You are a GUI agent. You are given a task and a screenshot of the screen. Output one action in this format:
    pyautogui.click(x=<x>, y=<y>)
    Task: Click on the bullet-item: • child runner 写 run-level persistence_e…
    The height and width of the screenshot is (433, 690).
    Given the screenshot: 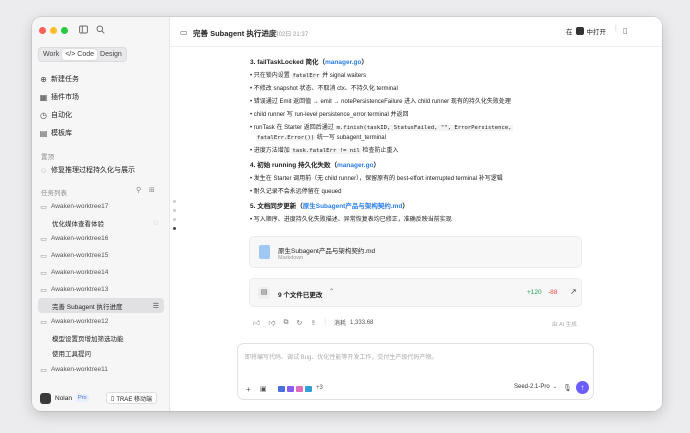 What is the action you would take?
    pyautogui.click(x=329, y=115)
    